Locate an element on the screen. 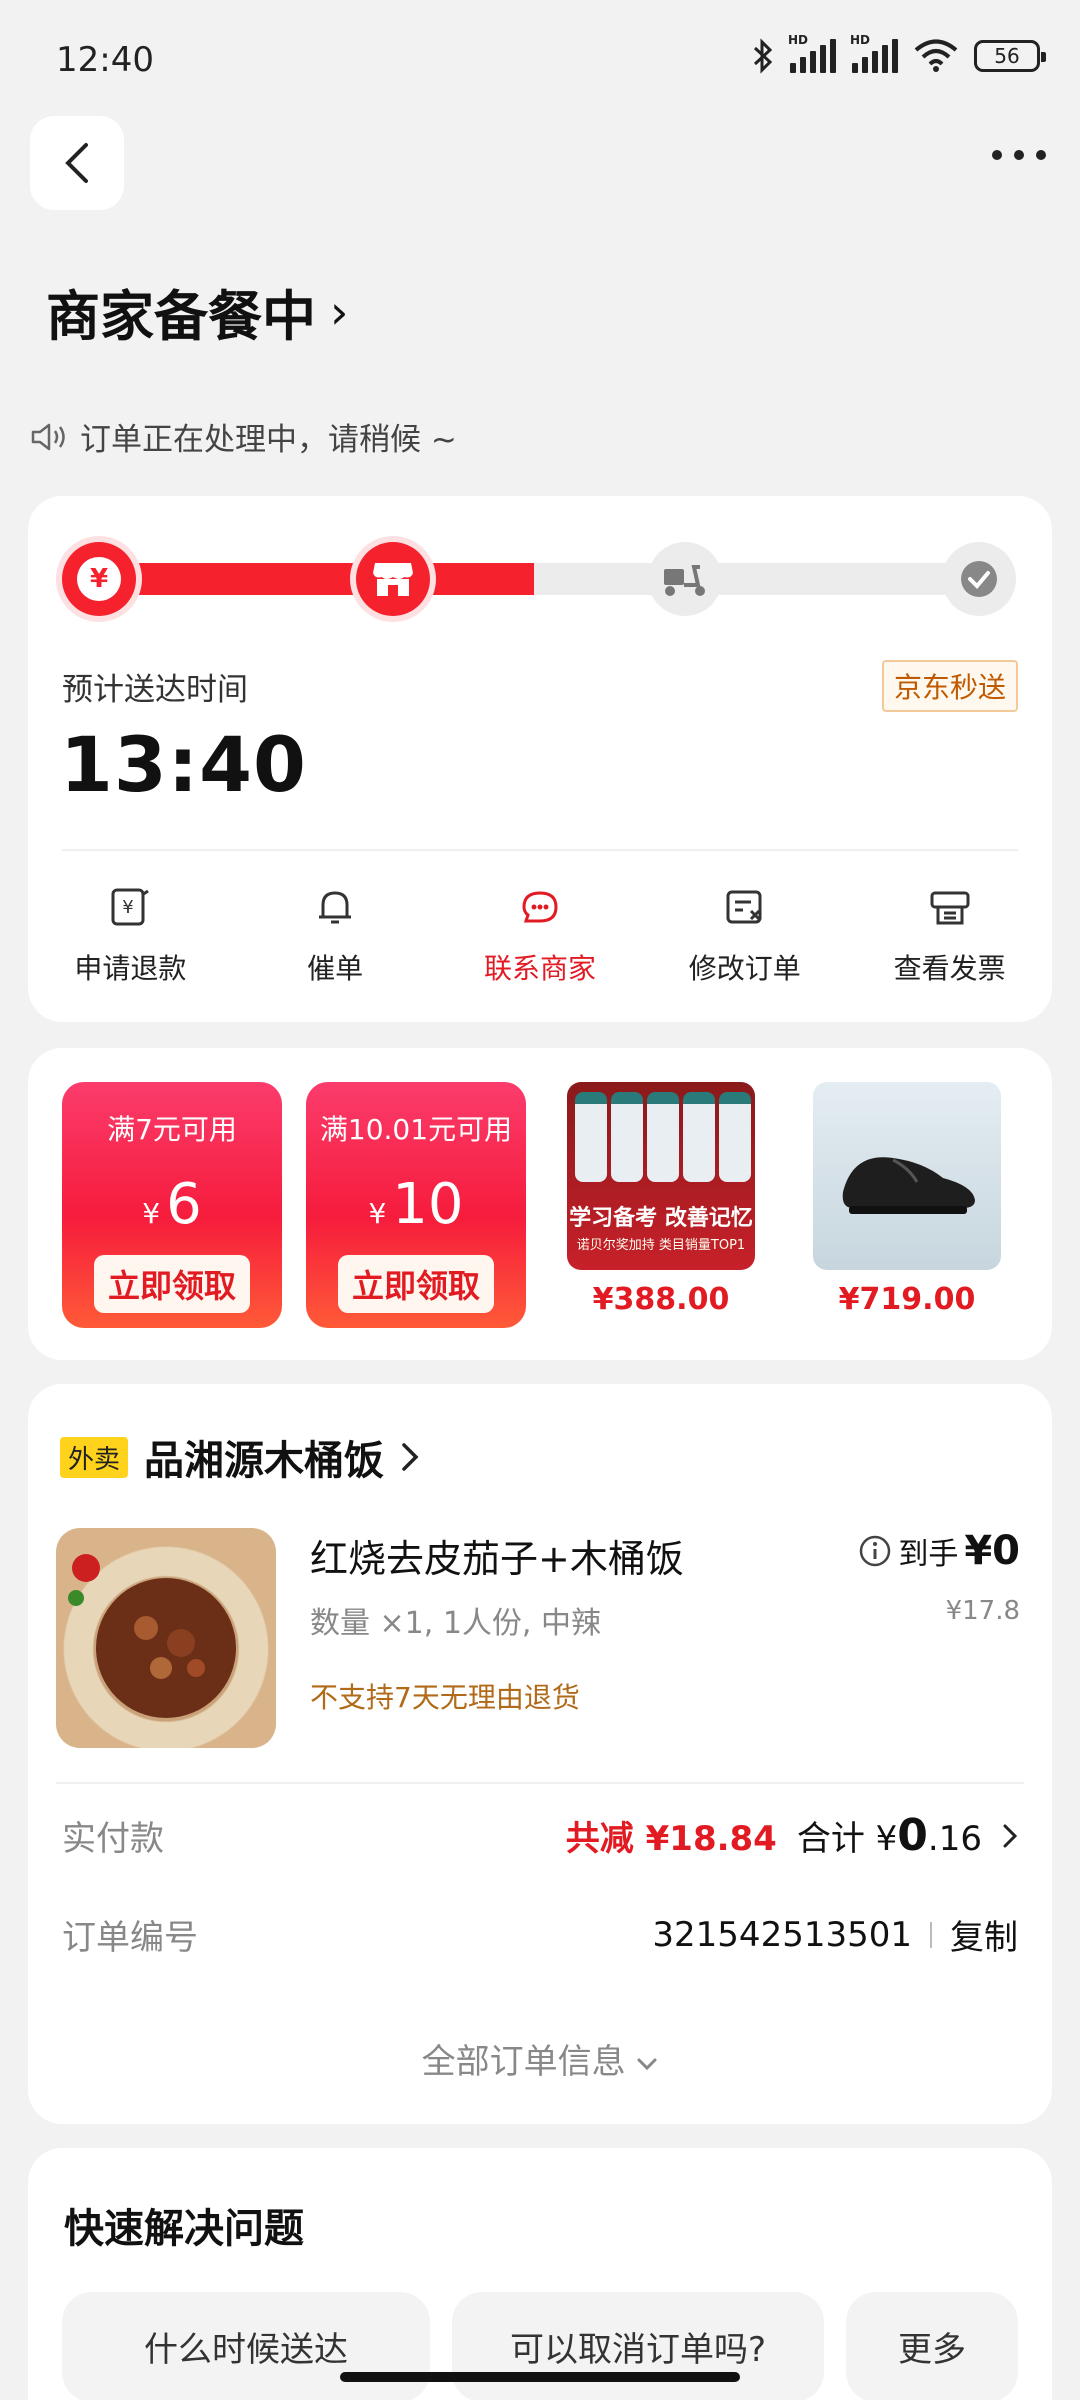 The image size is (1080, 2400). received-price: 到手 ¥0 is located at coordinates (939, 1551).